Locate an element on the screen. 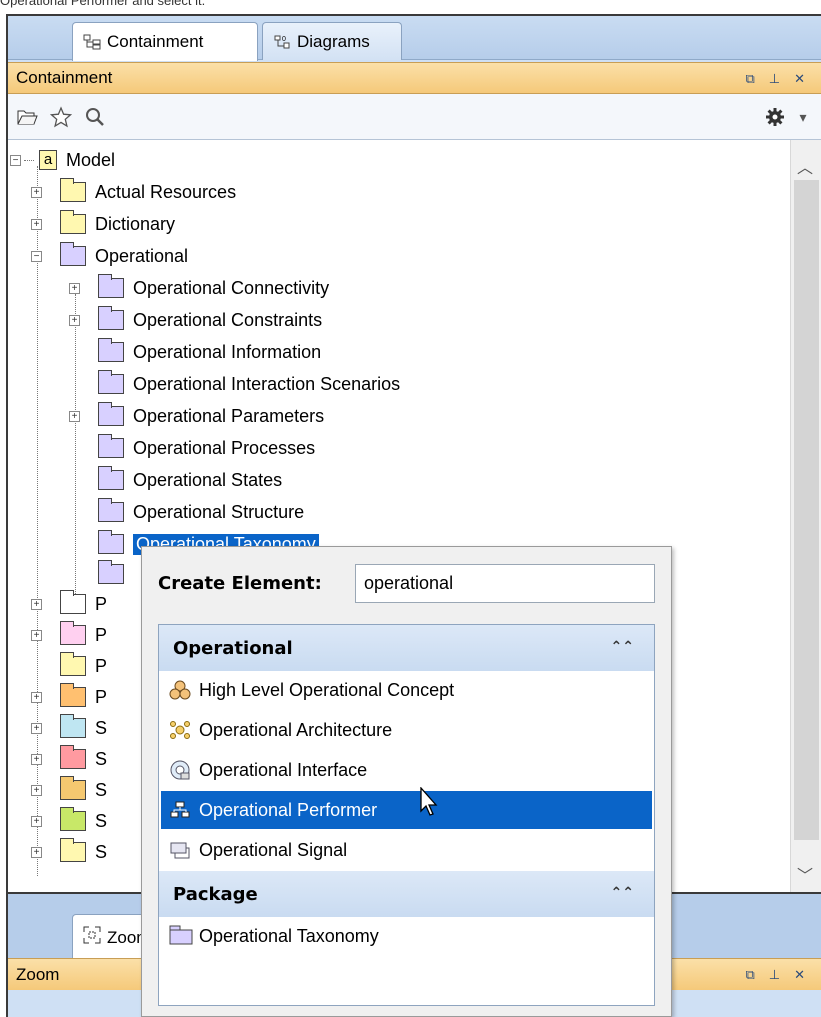 This screenshot has width=821, height=1017. tree-row-actual-resources: + Actual Resources is located at coordinates (133, 192).